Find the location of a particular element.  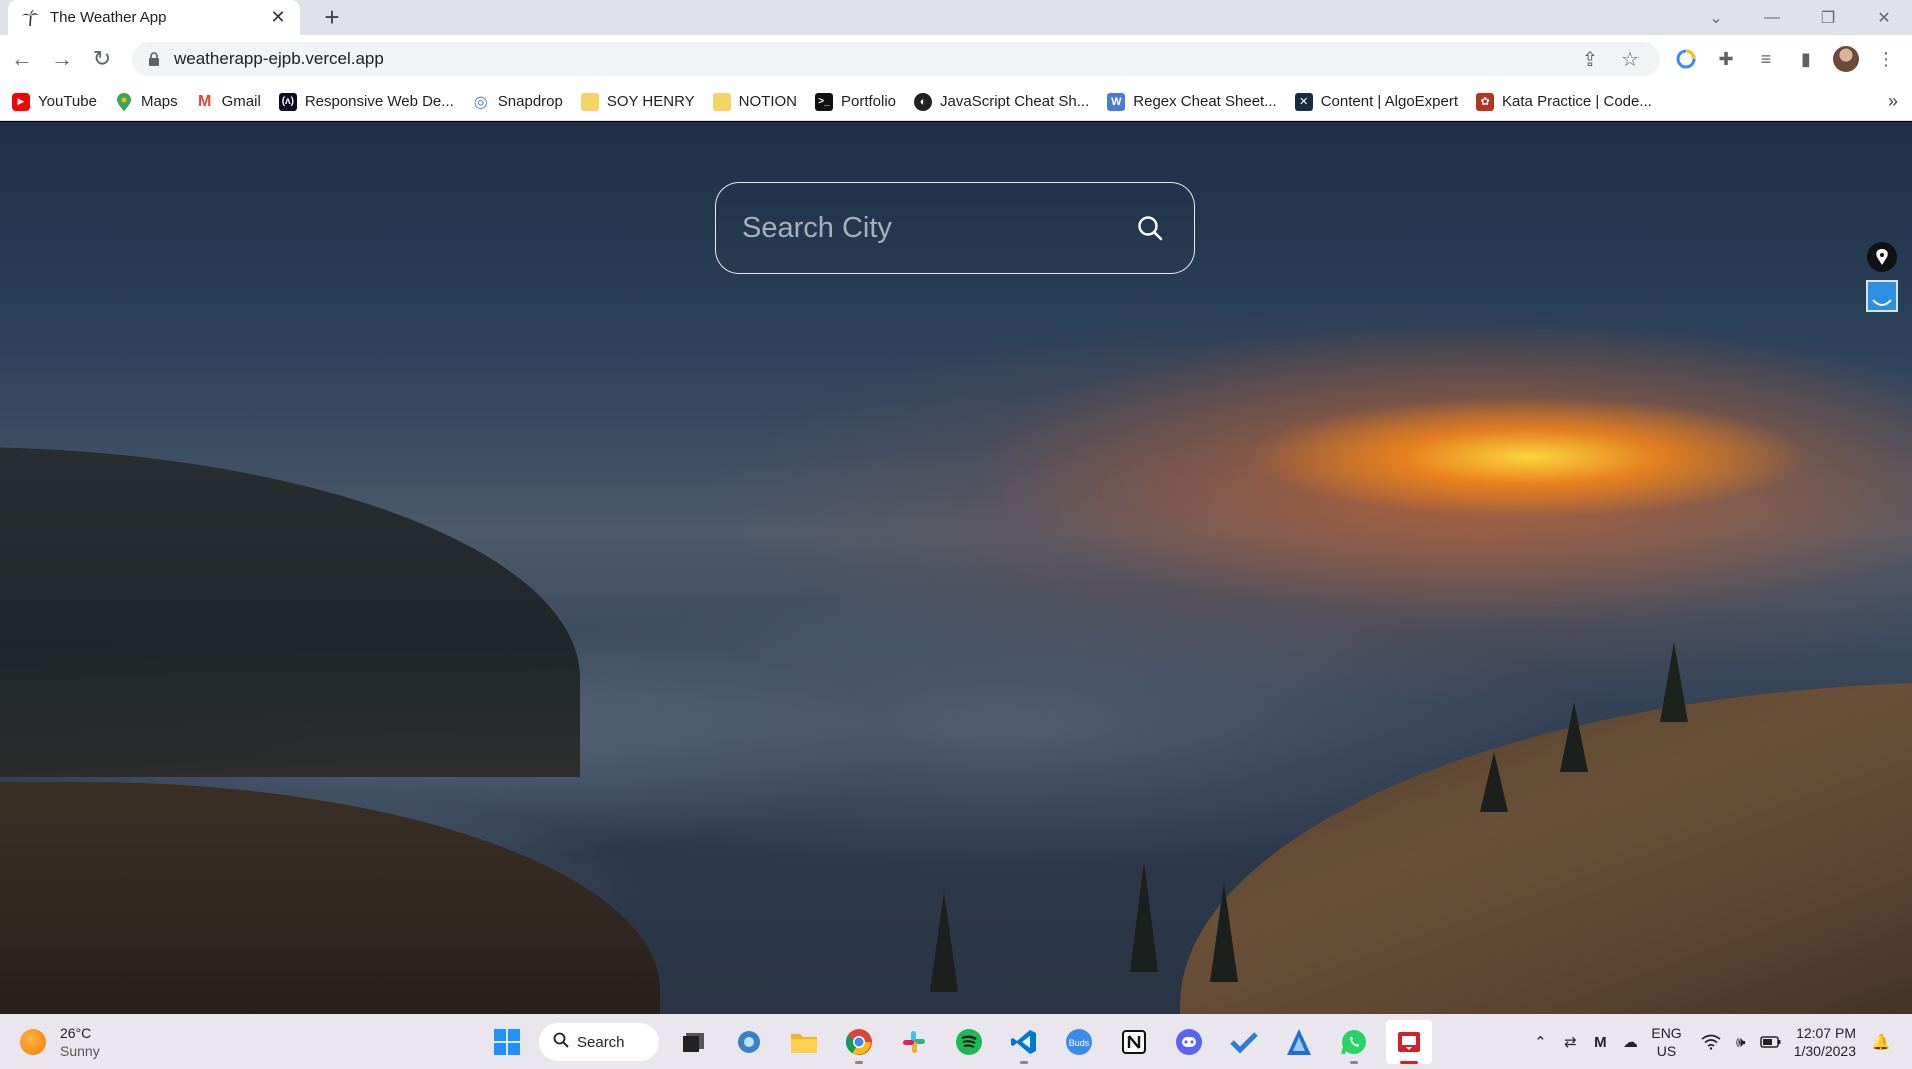

smile-widget-icon is located at coordinates (1882, 296).